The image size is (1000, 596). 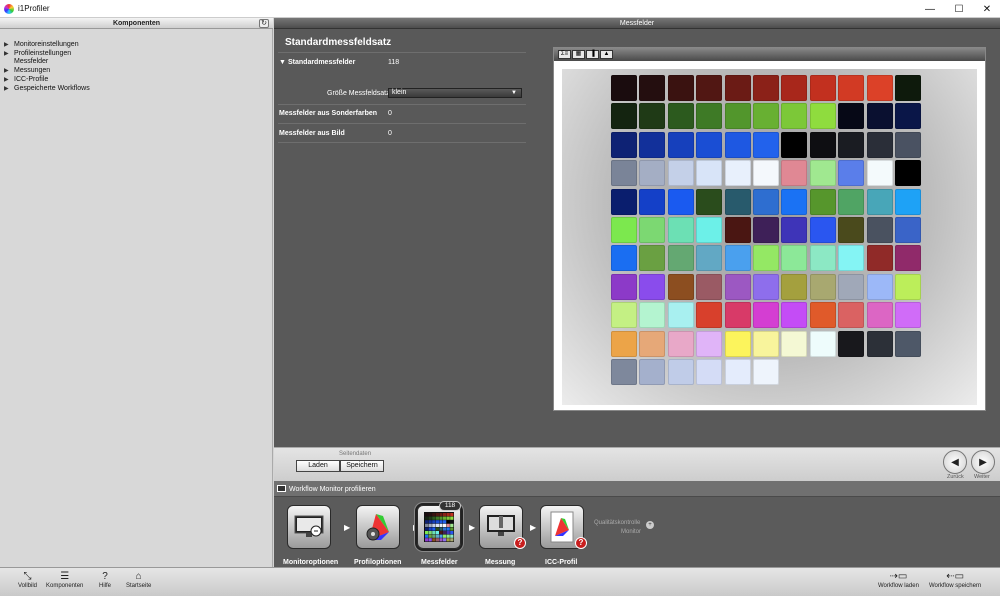 I want to click on size-select: klein ▼, so click(x=455, y=93).